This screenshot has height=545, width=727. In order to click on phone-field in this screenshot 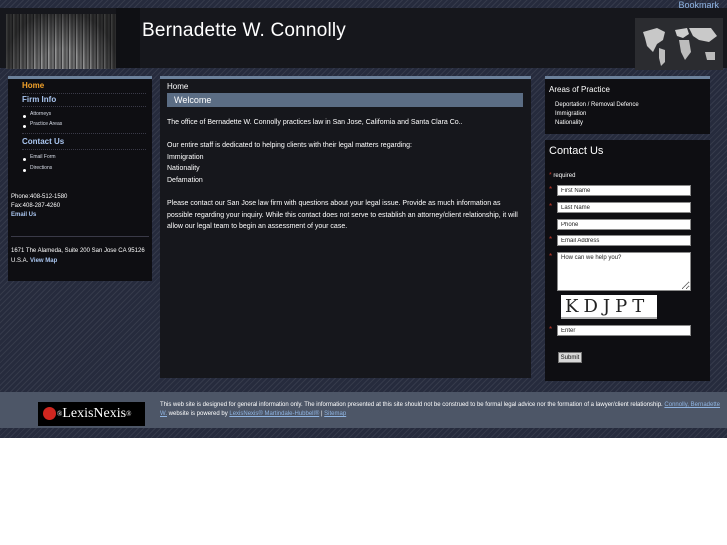, I will do `click(624, 224)`.